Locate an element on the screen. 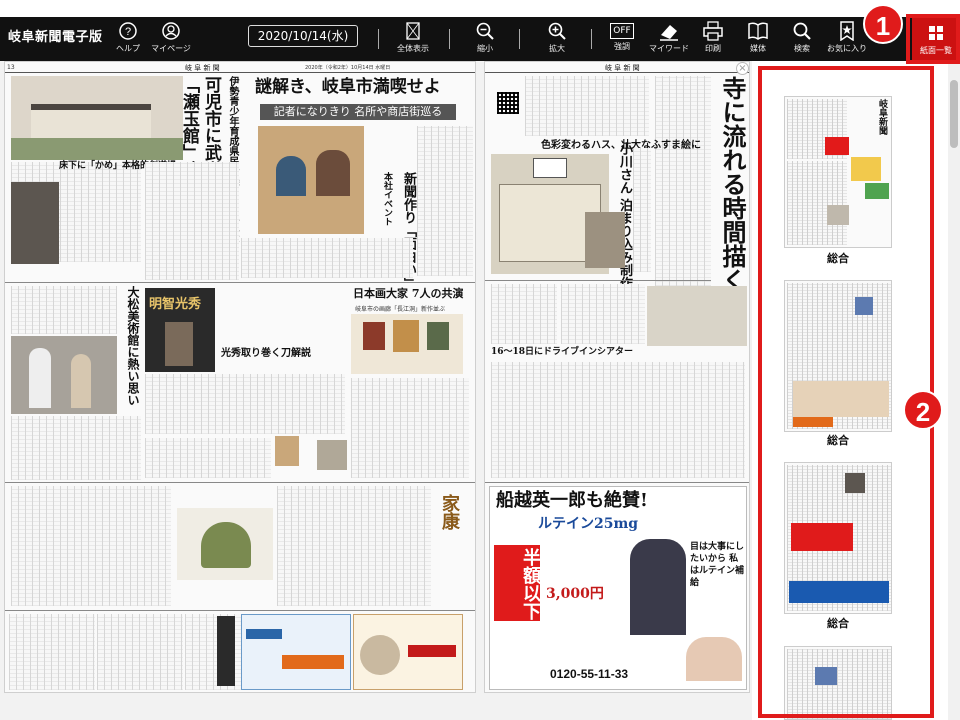 The height and width of the screenshot is (720, 960). zoom-out-label: 縮小 is located at coordinates (485, 48).